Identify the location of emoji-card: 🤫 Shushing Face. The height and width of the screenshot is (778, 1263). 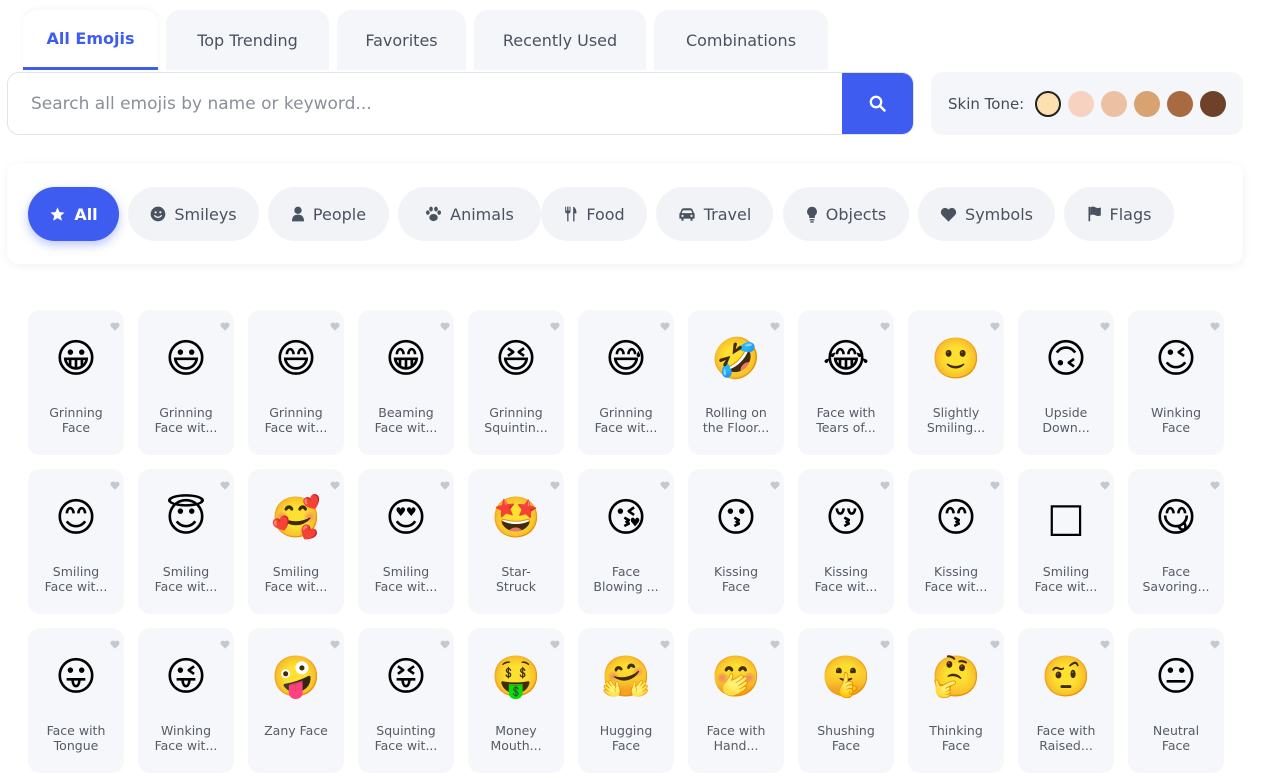
(846, 700).